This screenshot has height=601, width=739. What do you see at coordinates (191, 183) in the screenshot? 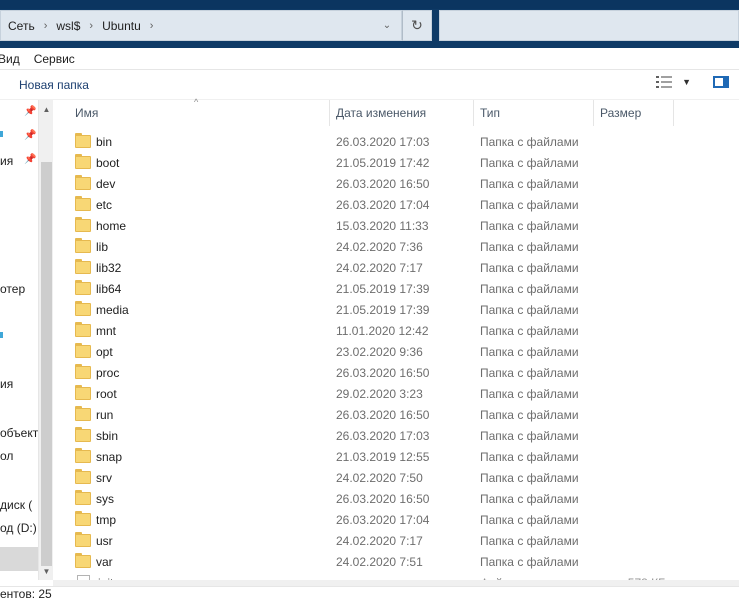
I see `file-name-cell: dev` at bounding box center [191, 183].